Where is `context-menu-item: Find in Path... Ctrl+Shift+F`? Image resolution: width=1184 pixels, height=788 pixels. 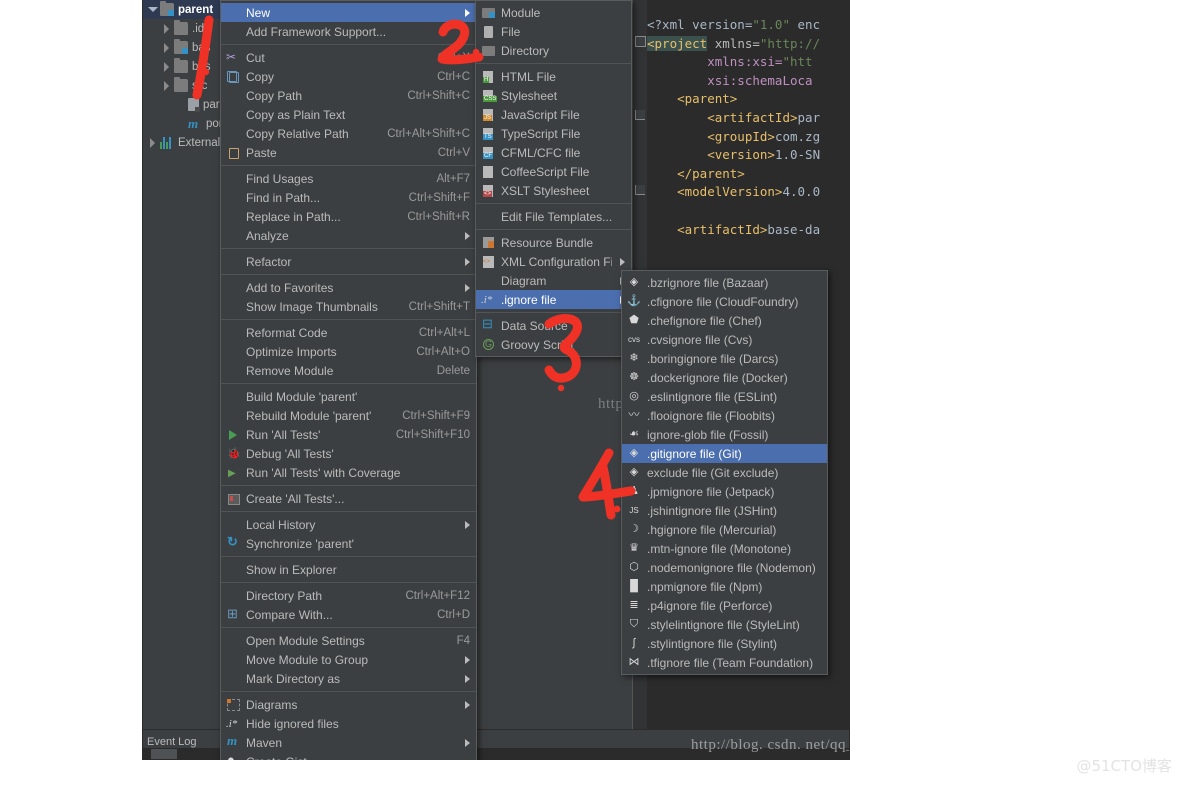 context-menu-item: Find in Path... Ctrl+Shift+F is located at coordinates (348, 197).